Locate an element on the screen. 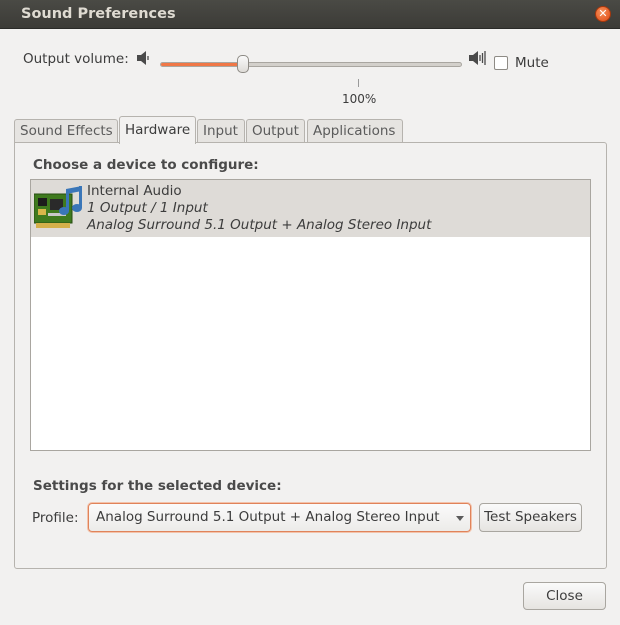 This screenshot has width=620, height=625. output-volume-label: Output volume: is located at coordinates (76, 59).